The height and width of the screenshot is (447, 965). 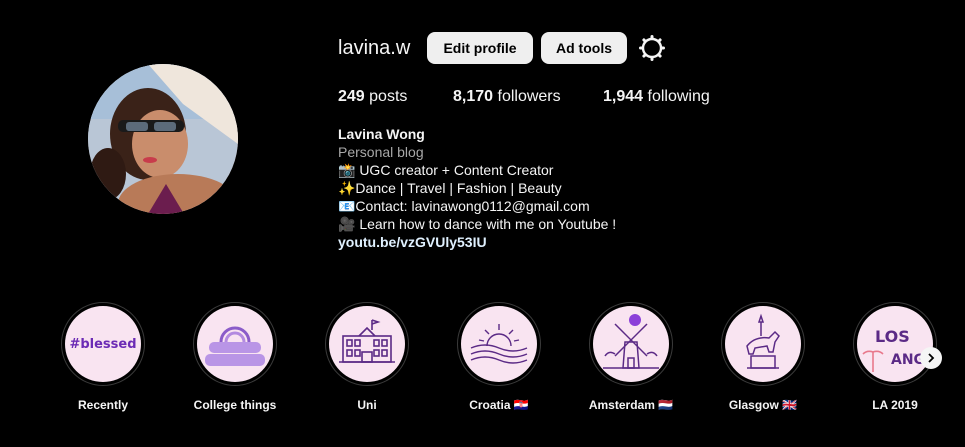 What do you see at coordinates (381, 134) in the screenshot?
I see `full-name: Lavina Wong` at bounding box center [381, 134].